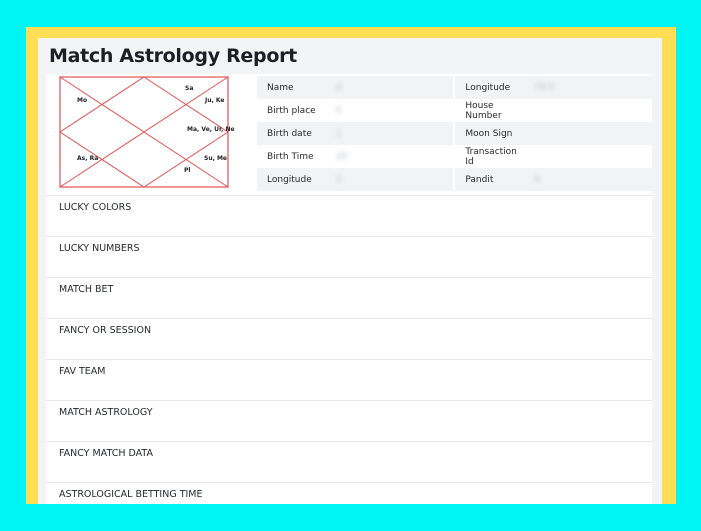 The height and width of the screenshot is (531, 701). What do you see at coordinates (490, 179) in the screenshot?
I see `field-label: Pandit` at bounding box center [490, 179].